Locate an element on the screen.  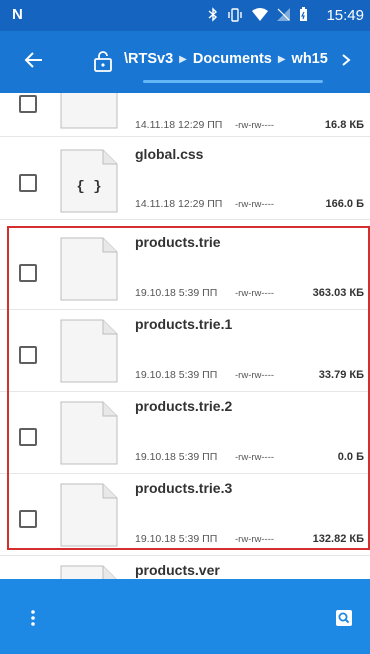
vibrate-icon is located at coordinates (235, 14).